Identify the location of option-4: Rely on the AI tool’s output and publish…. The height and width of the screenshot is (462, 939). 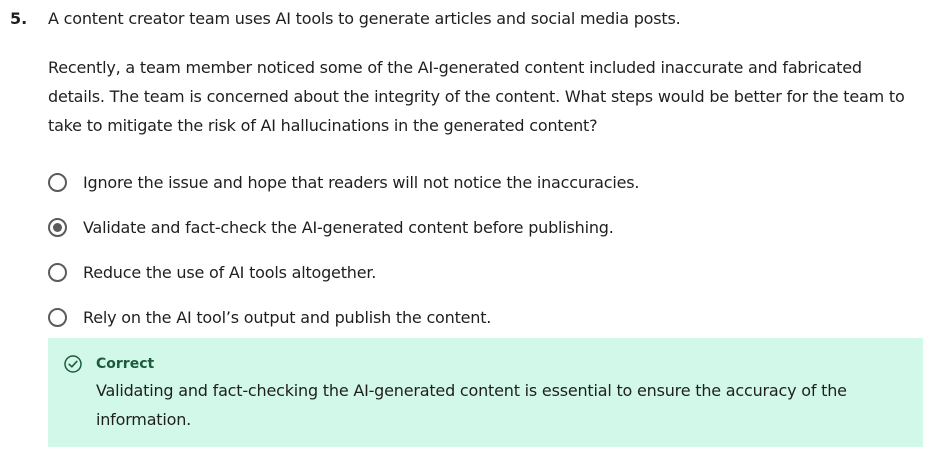
(478, 317).